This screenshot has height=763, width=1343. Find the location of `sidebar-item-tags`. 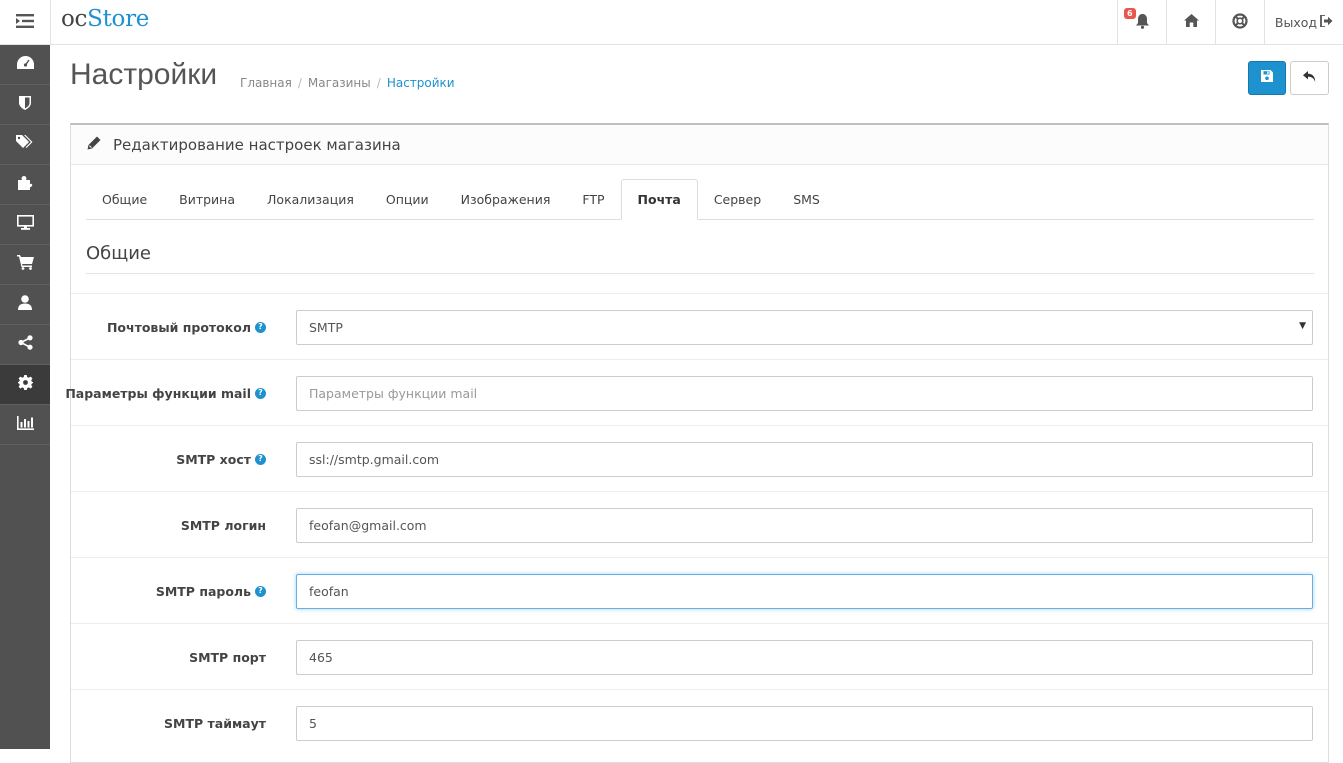

sidebar-item-tags is located at coordinates (25, 145).